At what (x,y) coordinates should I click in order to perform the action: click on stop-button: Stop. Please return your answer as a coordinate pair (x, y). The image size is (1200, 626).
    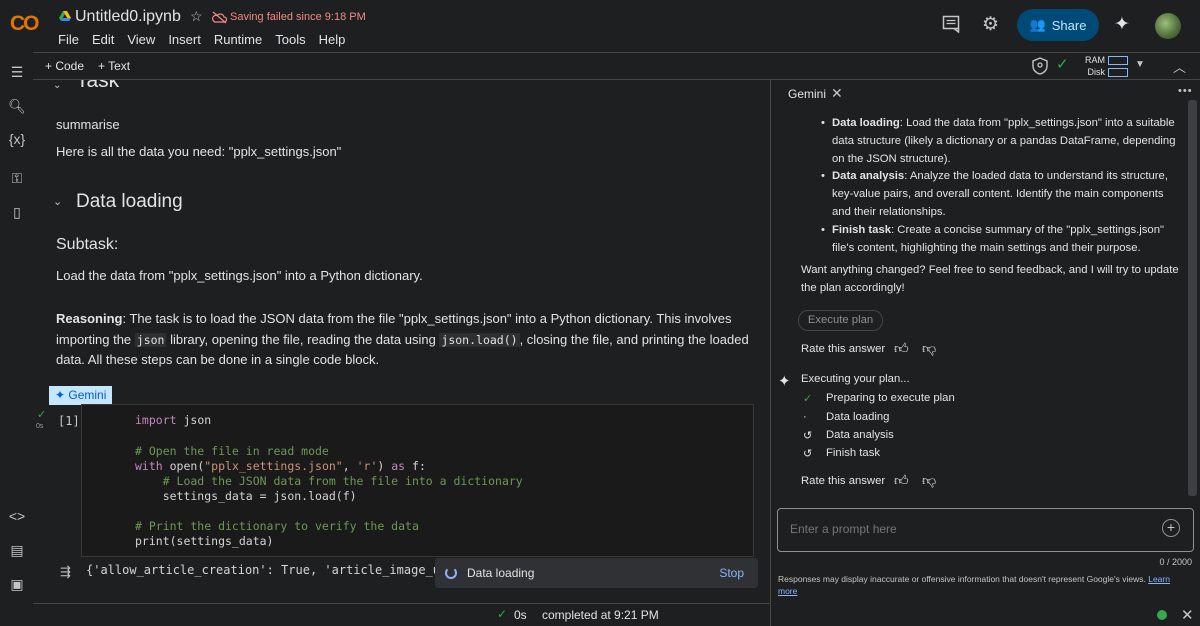
    Looking at the image, I should click on (731, 573).